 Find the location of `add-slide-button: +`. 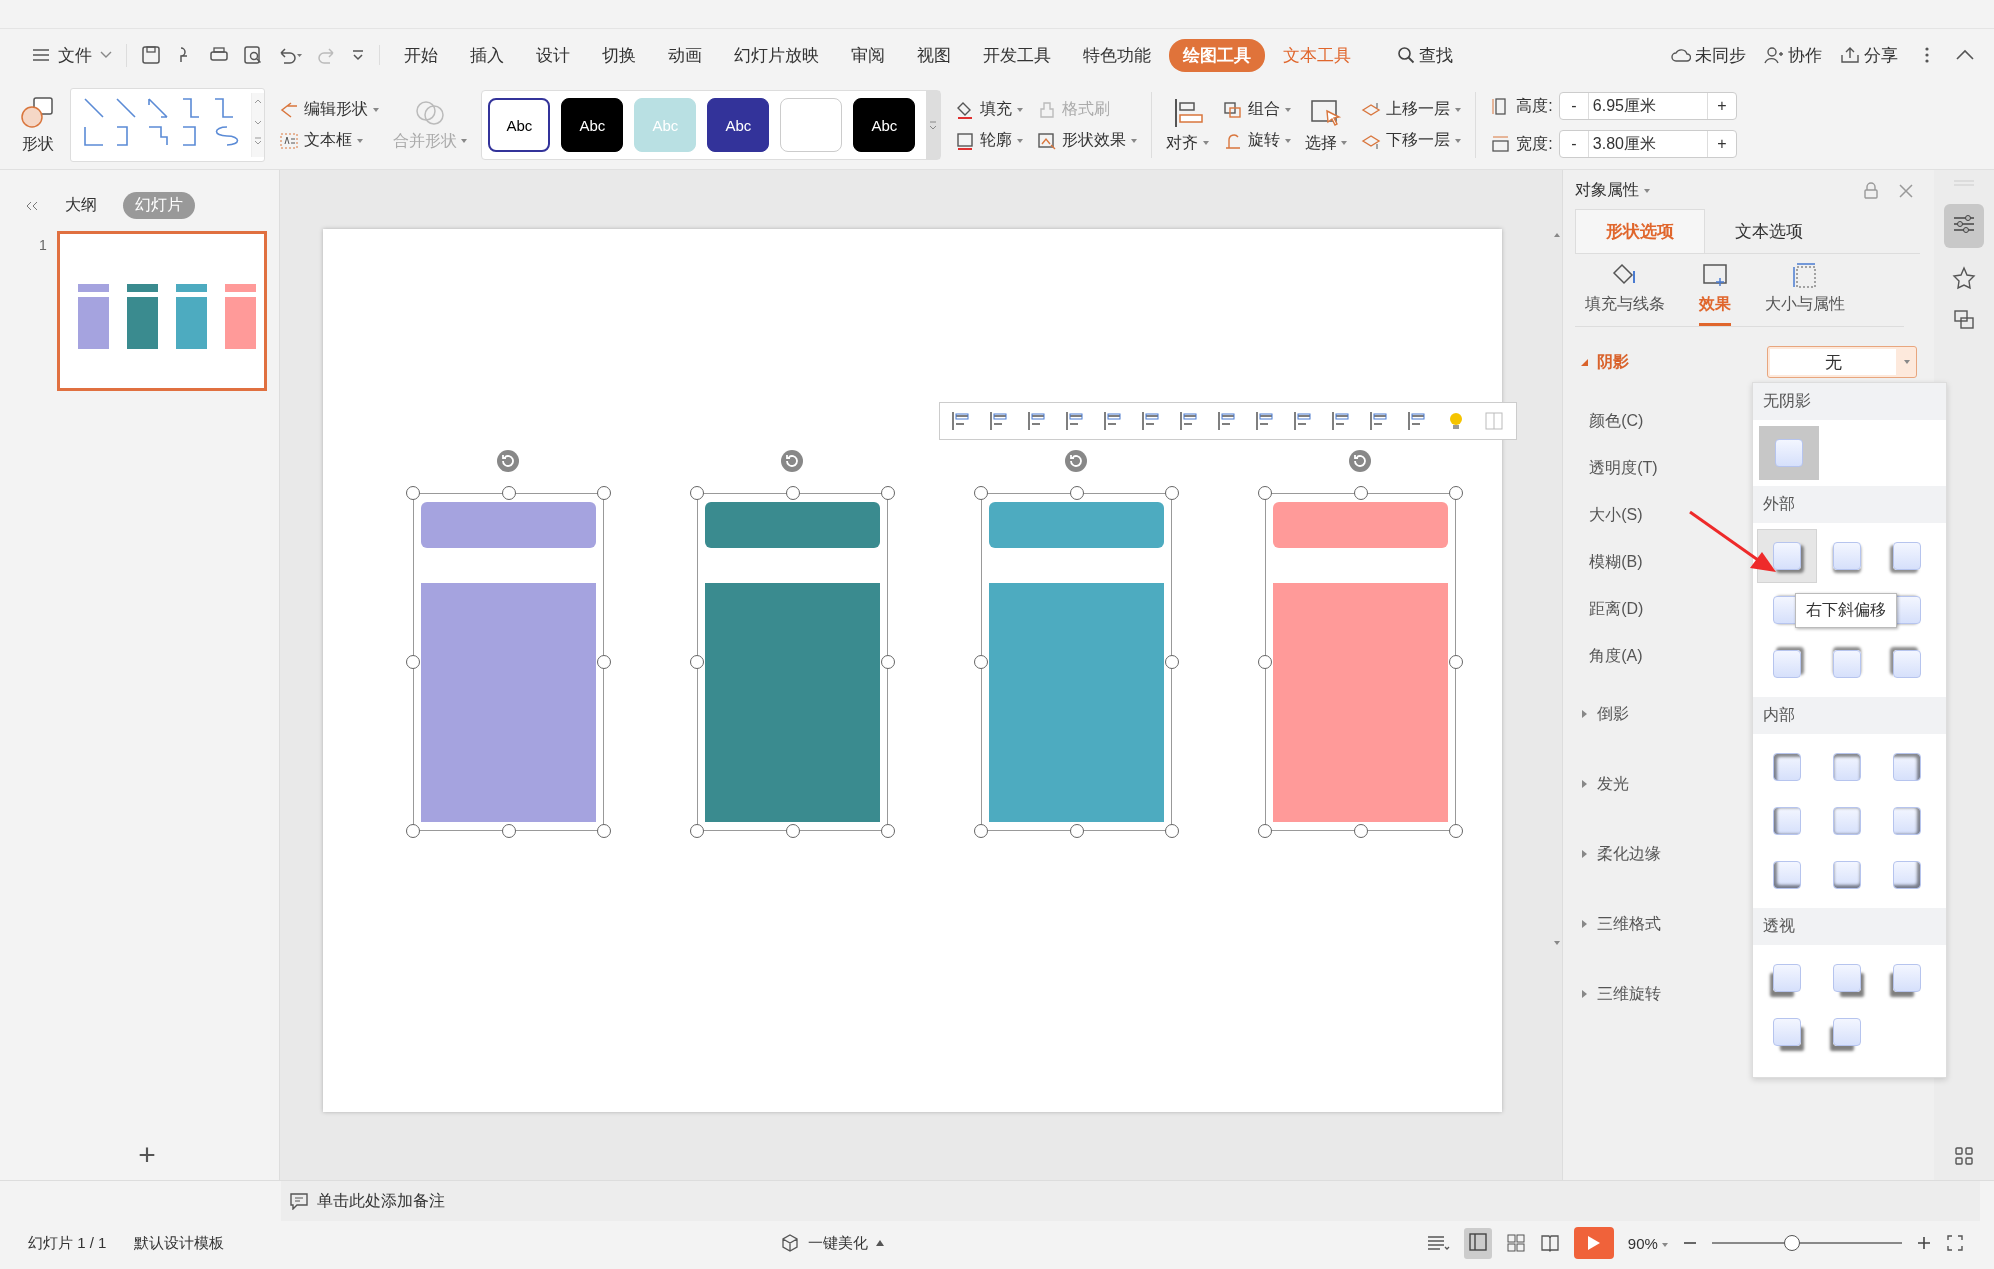

add-slide-button: + is located at coordinates (147, 1155).